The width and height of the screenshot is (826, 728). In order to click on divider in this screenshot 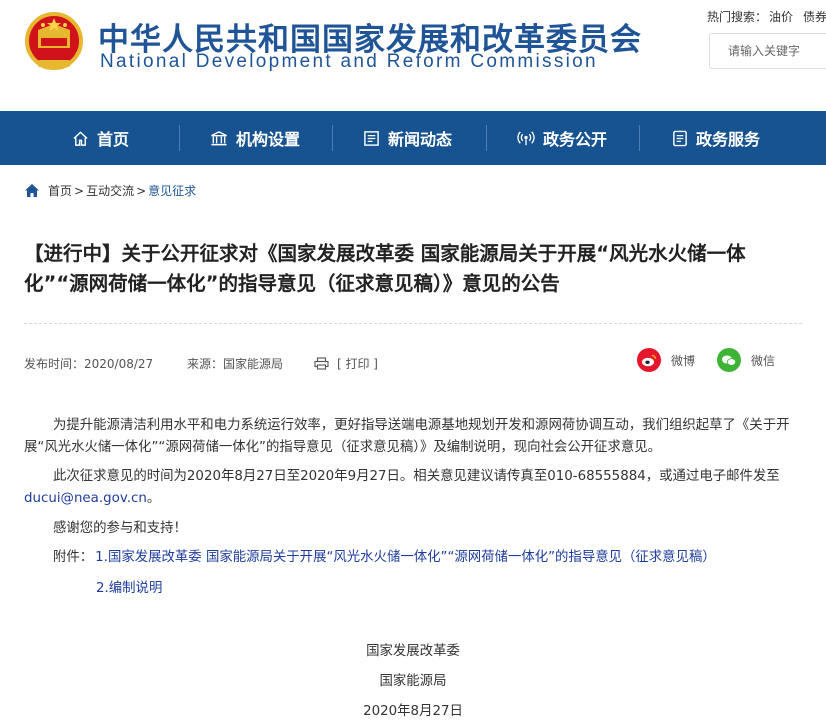, I will do `click(413, 323)`.